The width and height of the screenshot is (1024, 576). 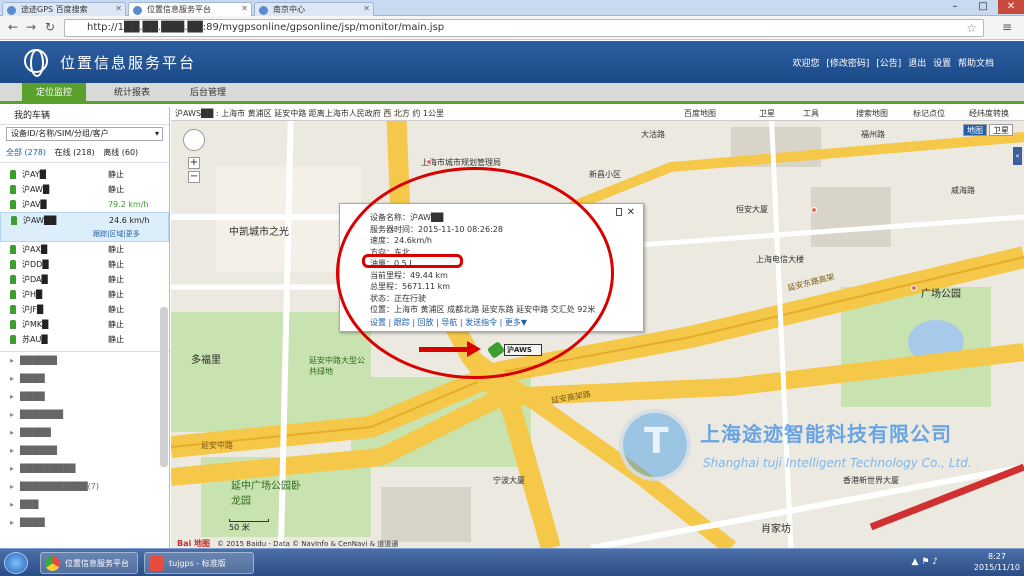 I want to click on star-icon: ☆, so click(x=971, y=28).